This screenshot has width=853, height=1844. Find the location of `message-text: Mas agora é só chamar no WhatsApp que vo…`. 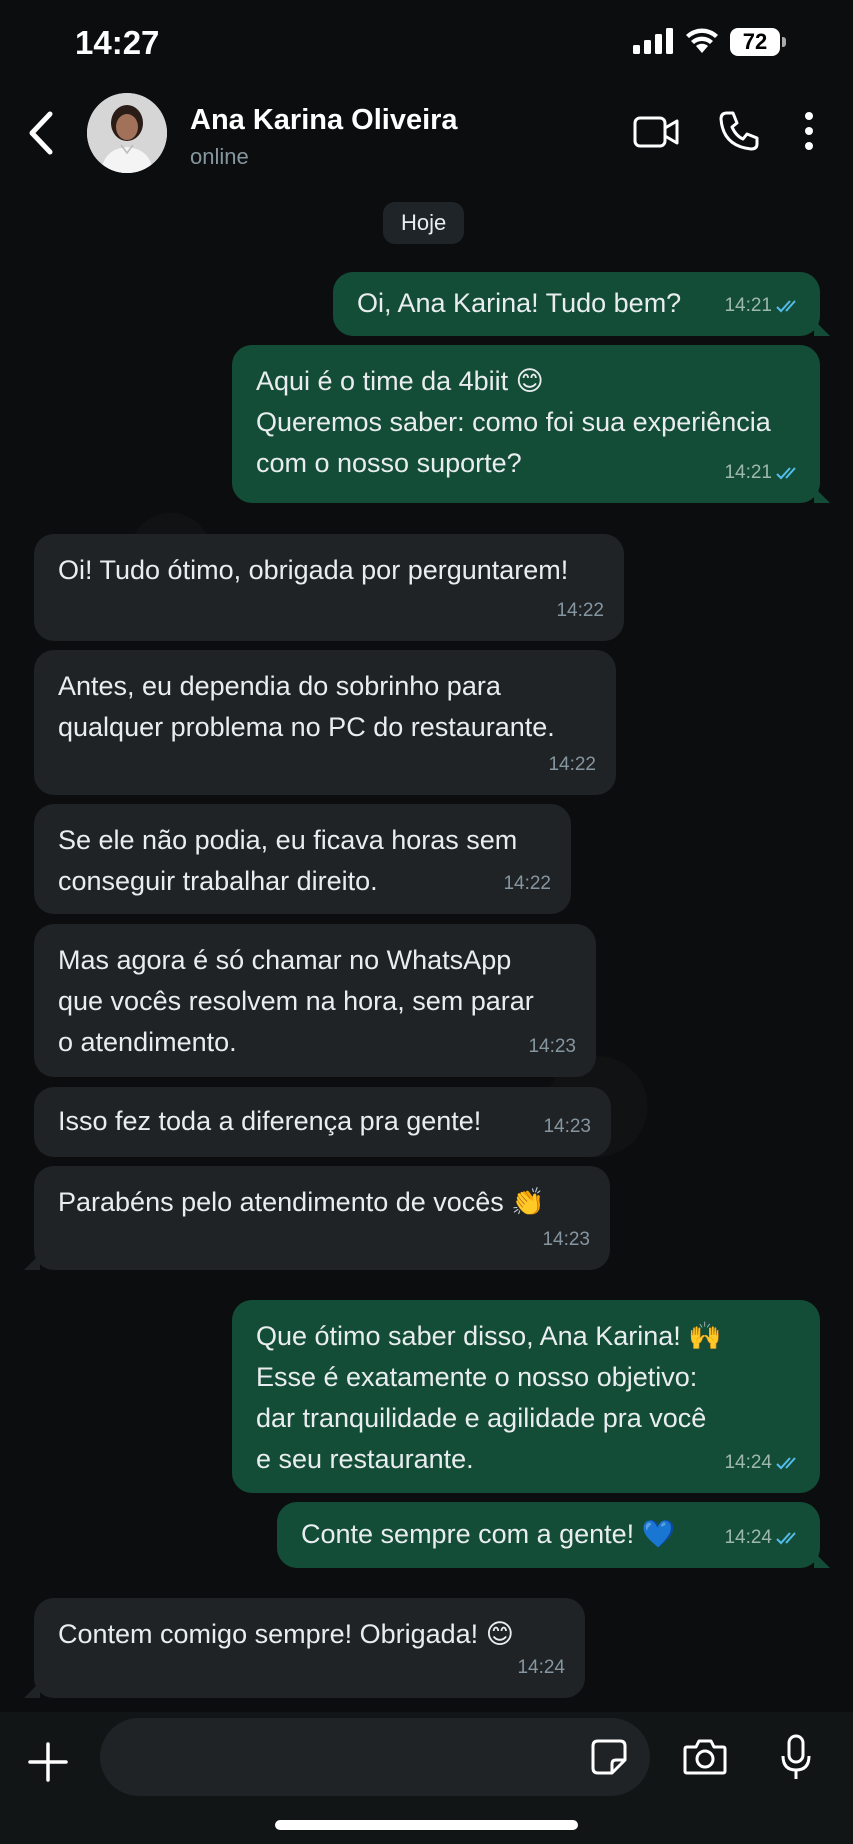

message-text: Mas agora é só chamar no WhatsApp que vo… is located at coordinates (296, 1001).